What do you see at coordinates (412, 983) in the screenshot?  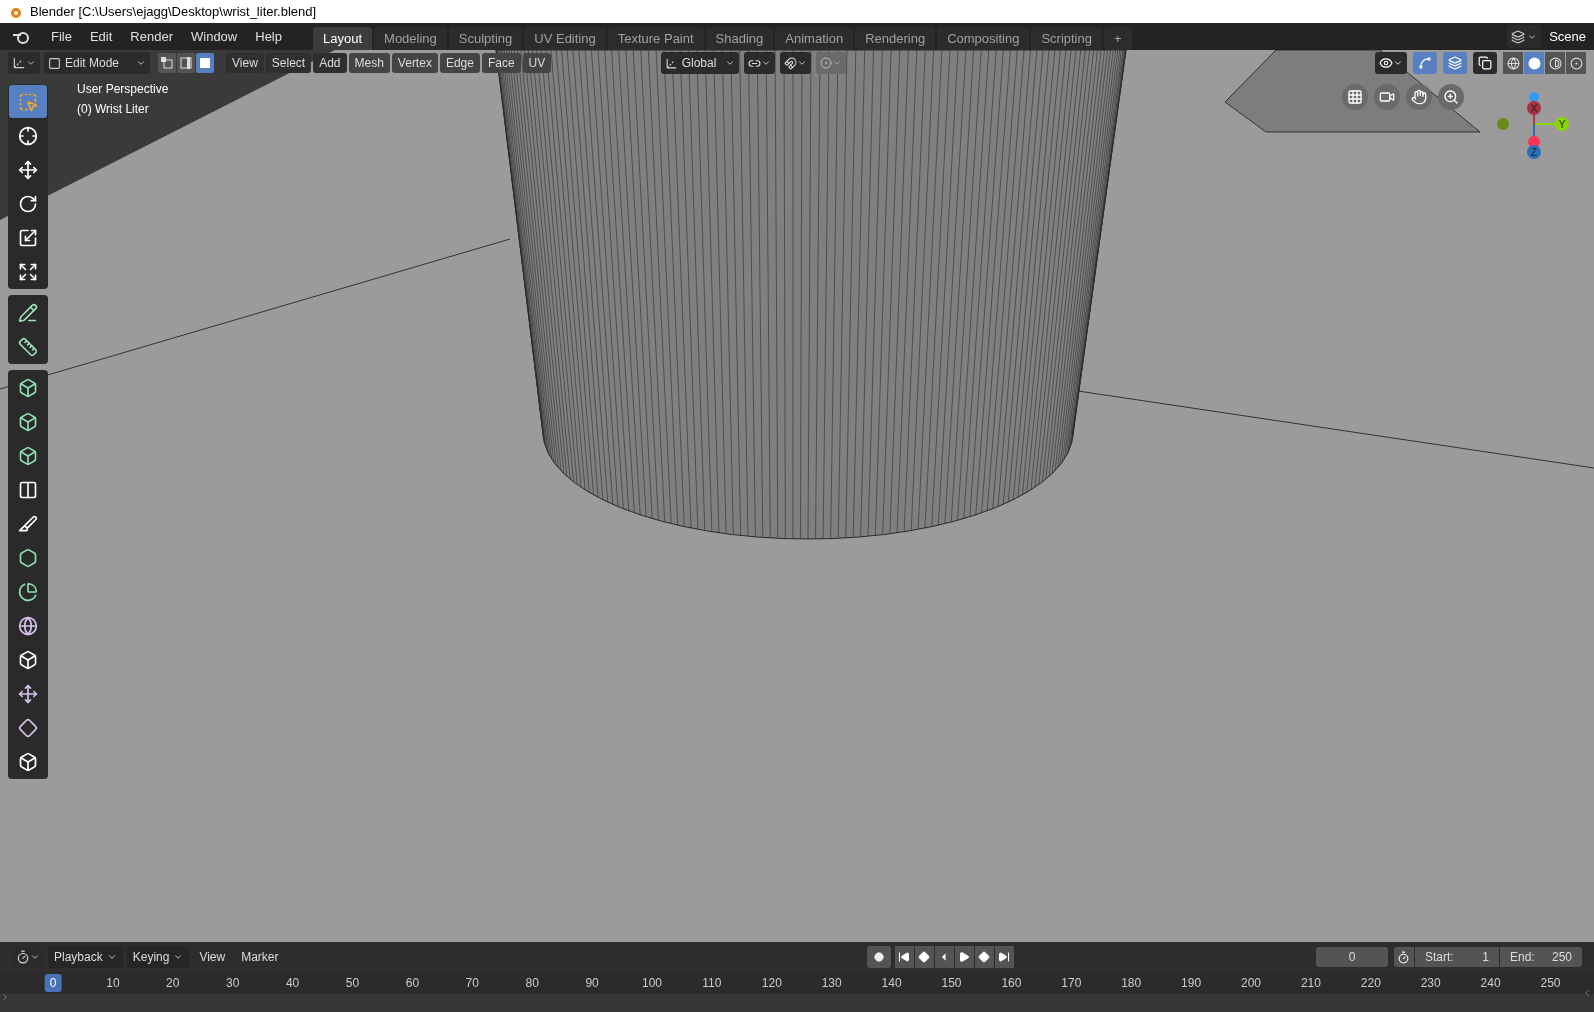 I see `frame-number: 60` at bounding box center [412, 983].